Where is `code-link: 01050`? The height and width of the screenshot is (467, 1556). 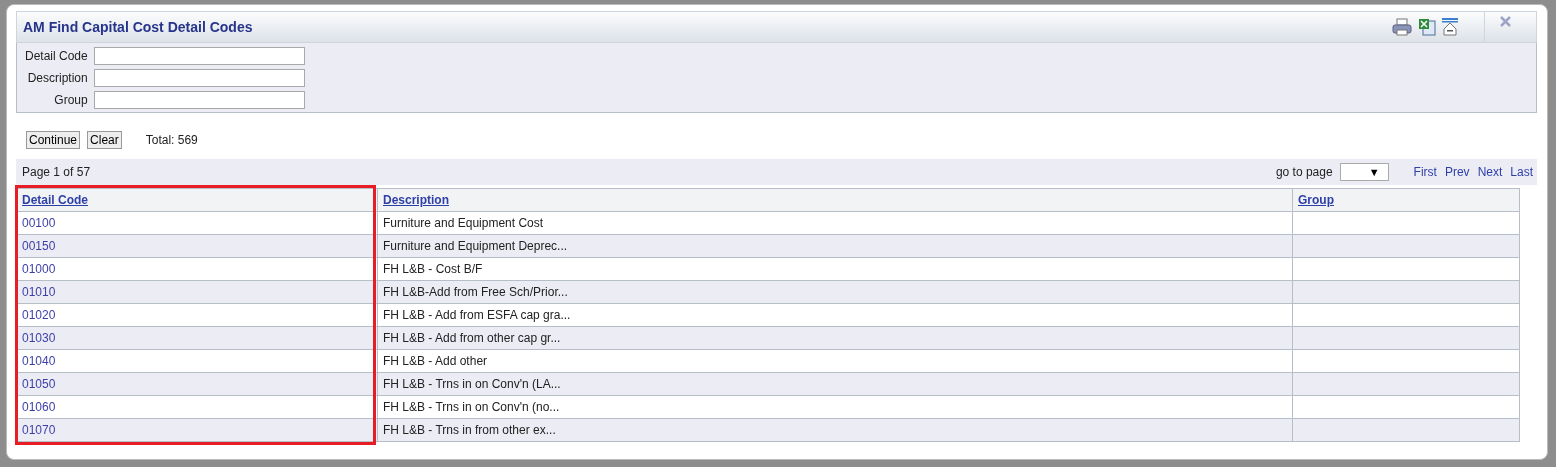
code-link: 01050 is located at coordinates (39, 384).